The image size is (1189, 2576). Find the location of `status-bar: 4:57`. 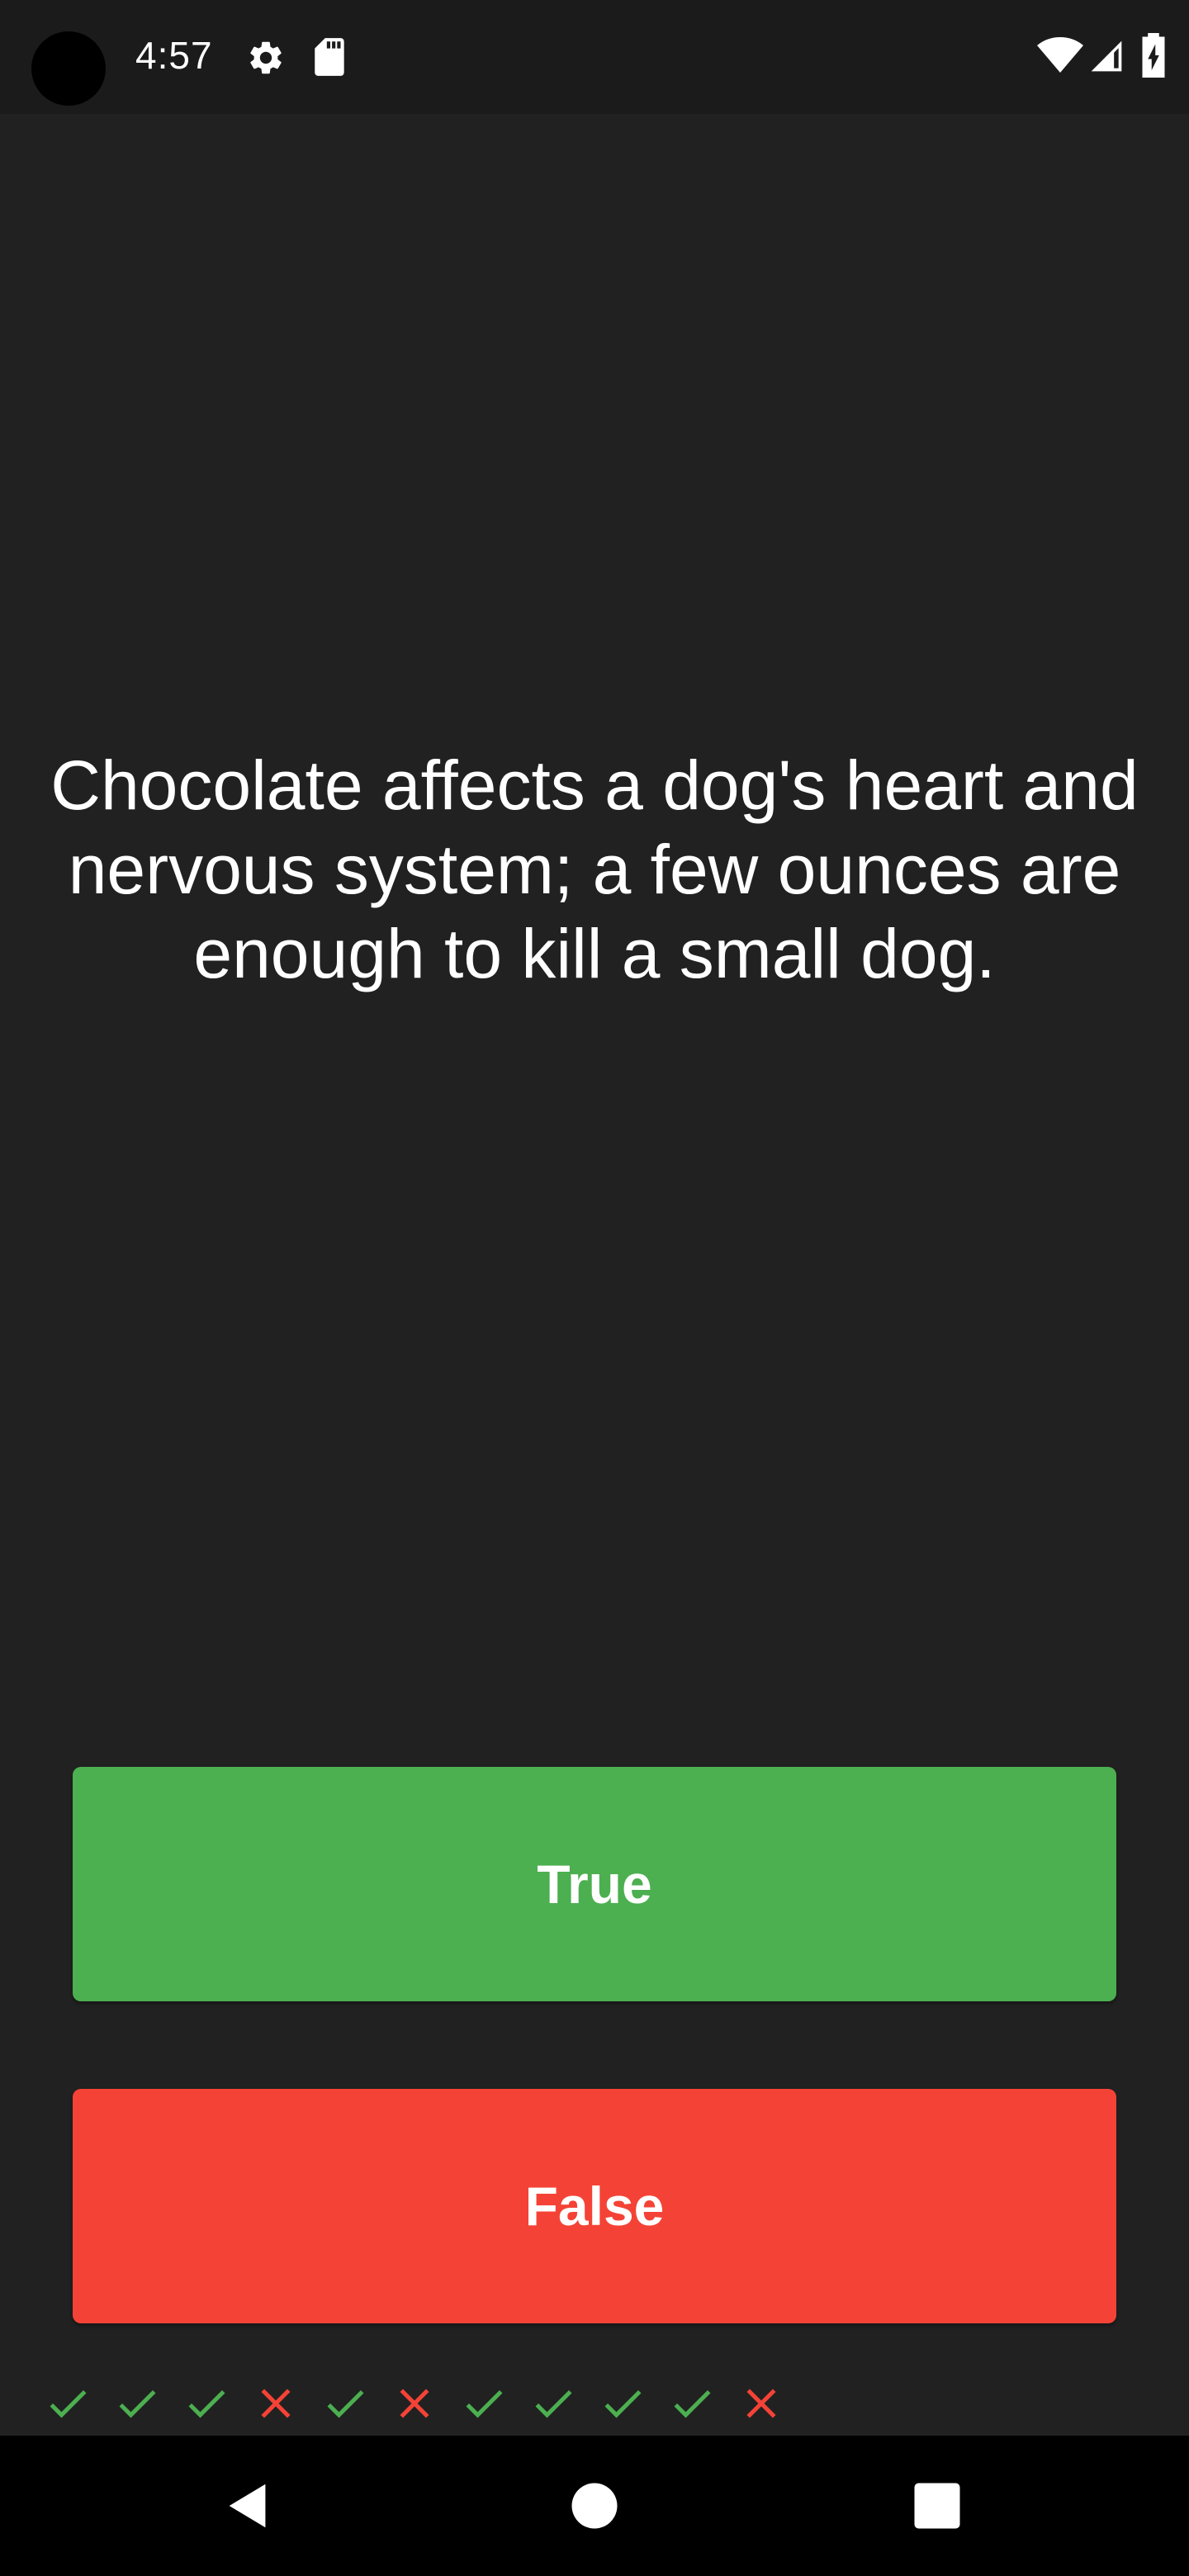

status-bar: 4:57 is located at coordinates (594, 57).